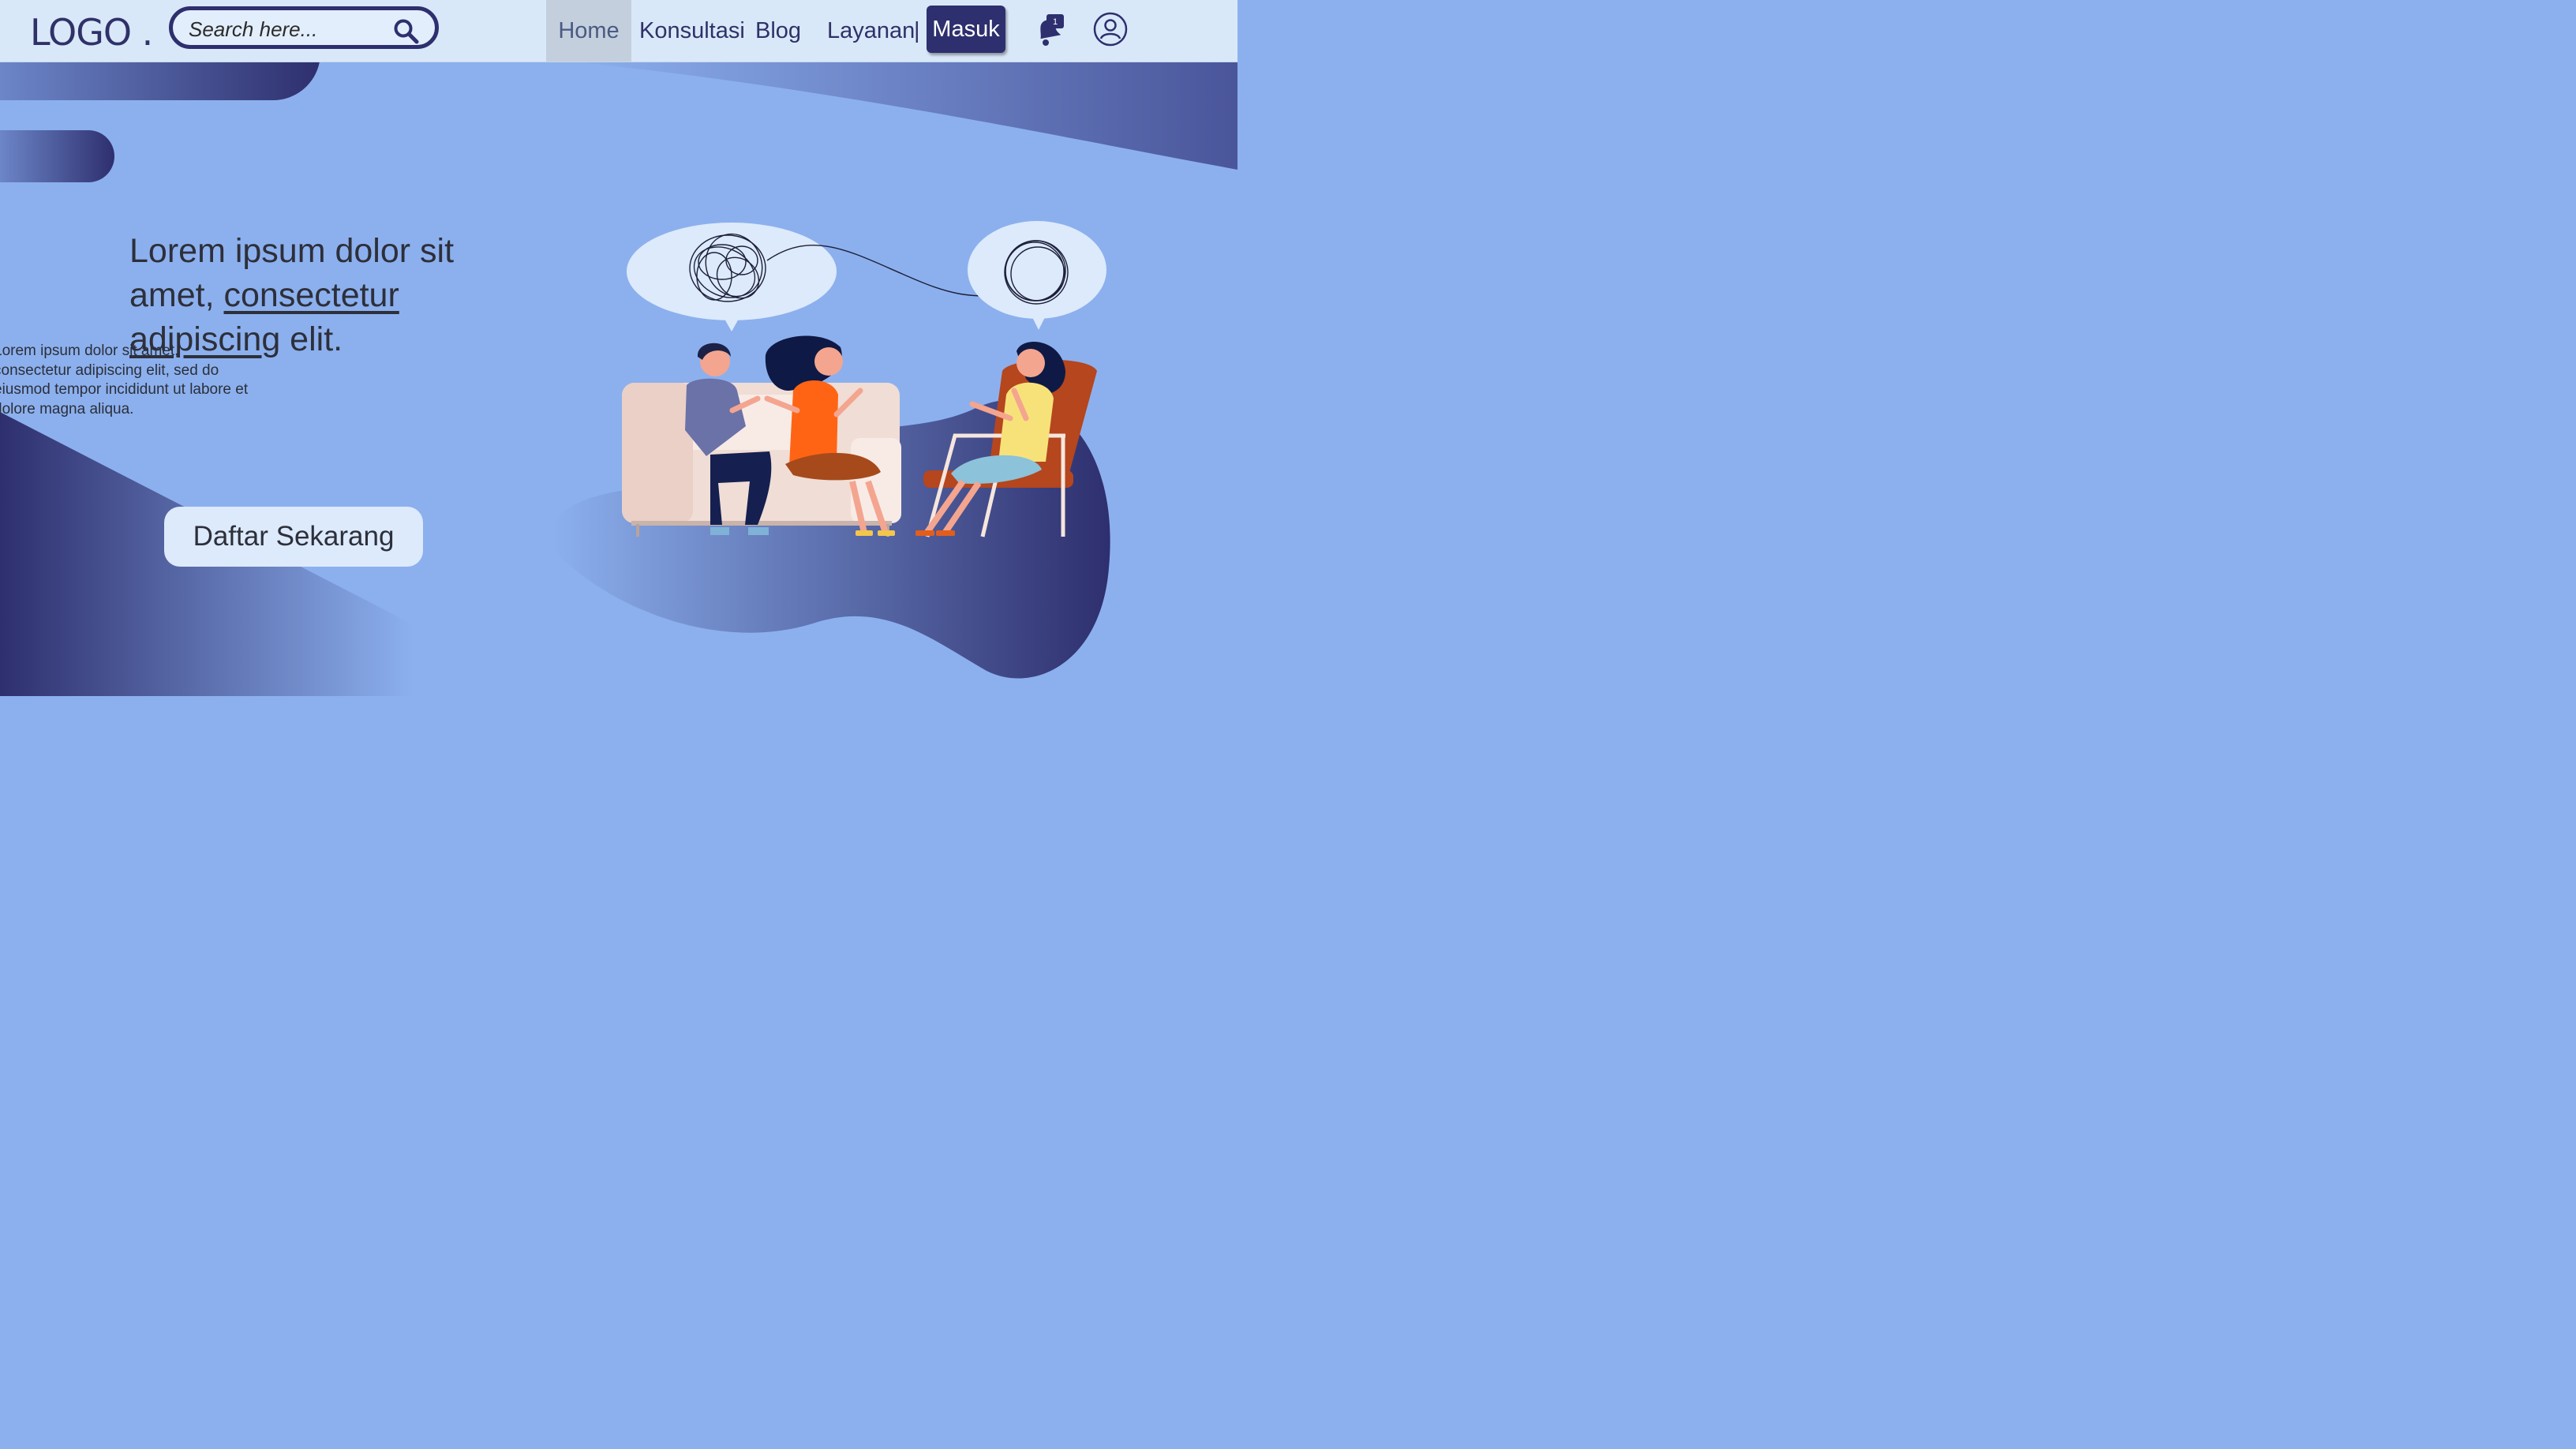 The width and height of the screenshot is (2576, 1449). What do you see at coordinates (311, 339) in the screenshot?
I see `hero-headline-text-2: elit.` at bounding box center [311, 339].